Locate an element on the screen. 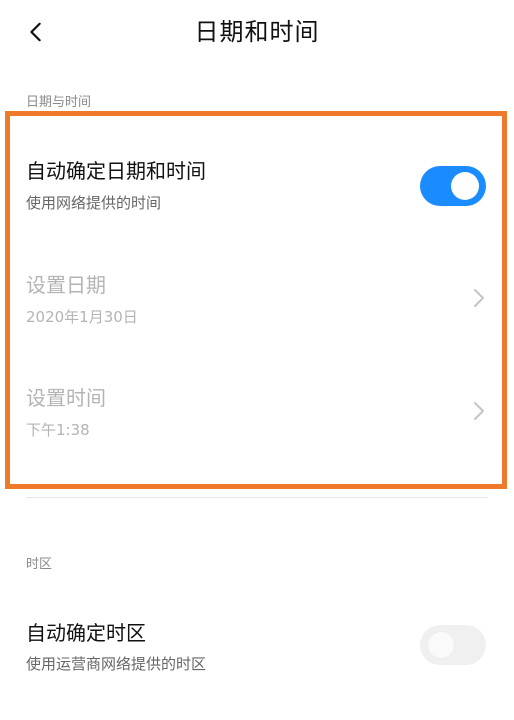  row-subtitle: 下午1:38 is located at coordinates (58, 430).